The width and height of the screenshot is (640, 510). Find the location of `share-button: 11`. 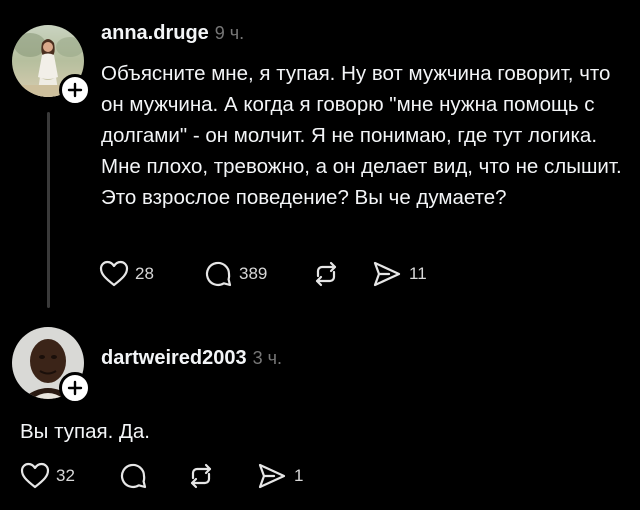

share-button: 11 is located at coordinates (399, 274).